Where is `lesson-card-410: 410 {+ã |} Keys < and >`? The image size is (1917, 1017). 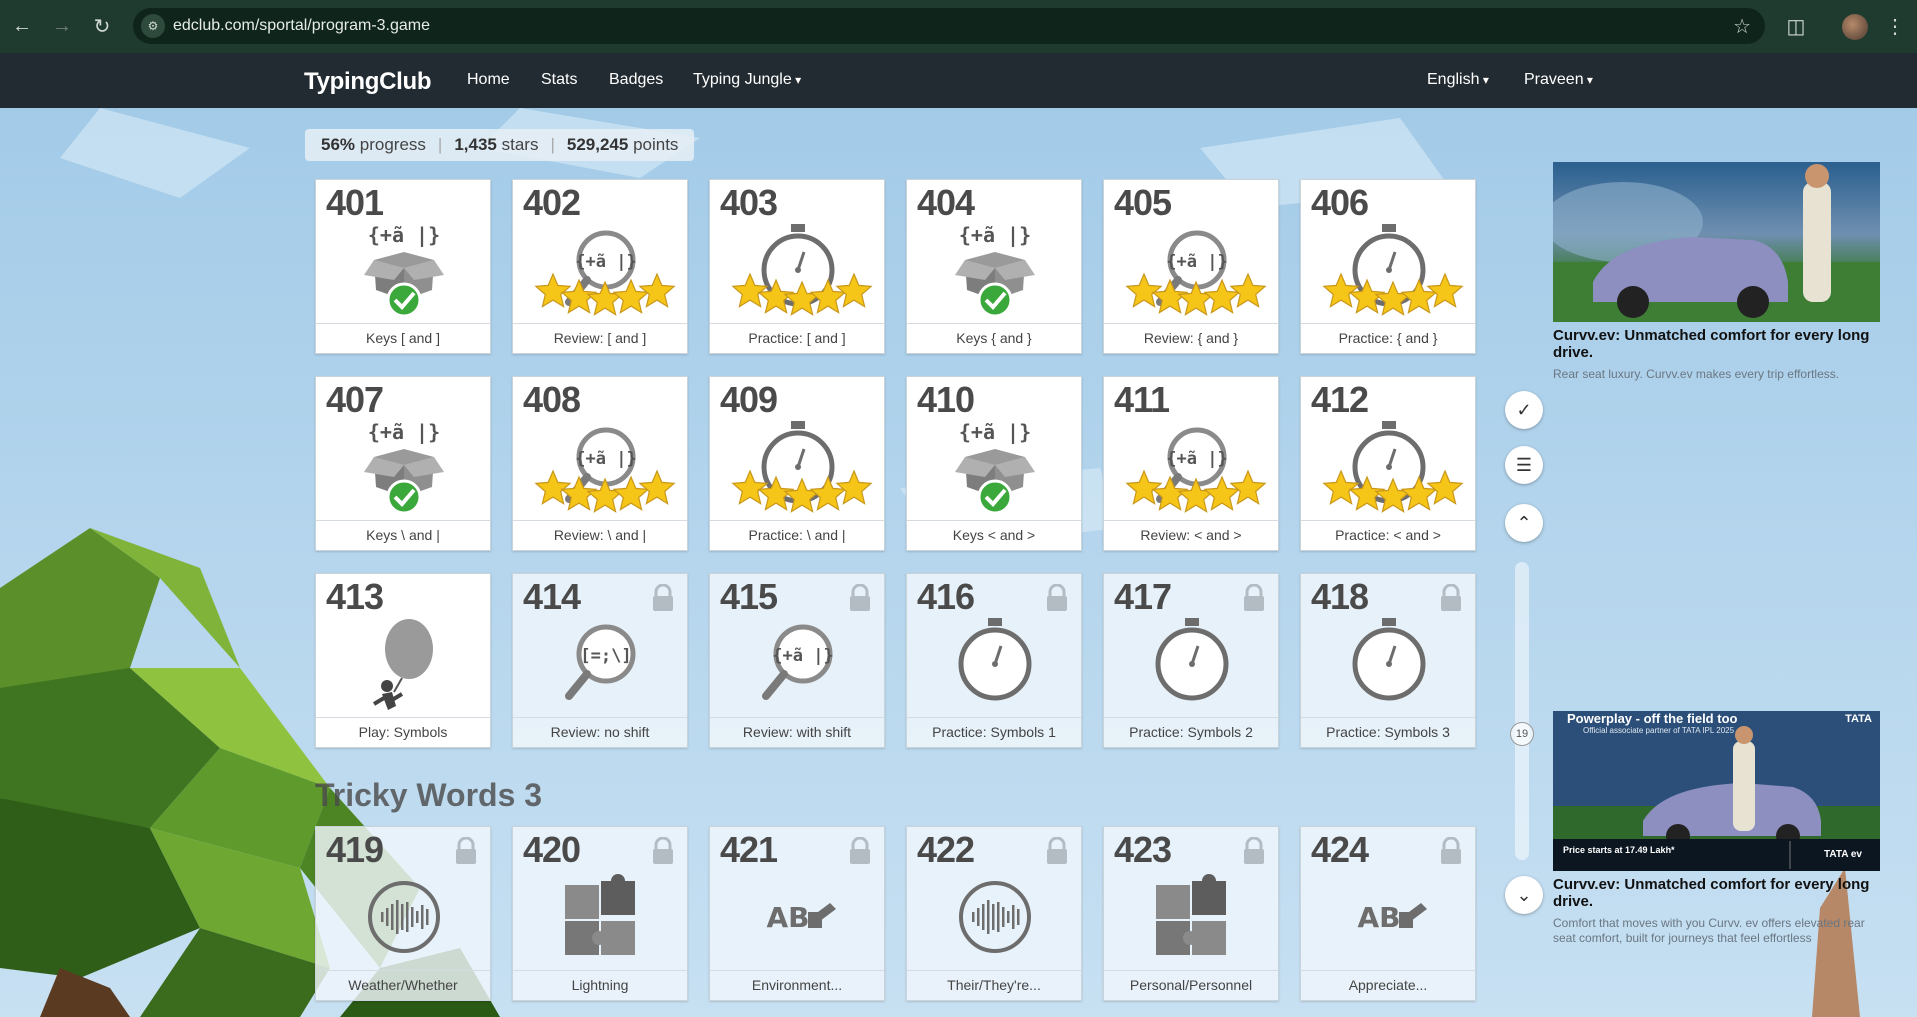 lesson-card-410: 410 {+ã |} Keys < and > is located at coordinates (994, 463).